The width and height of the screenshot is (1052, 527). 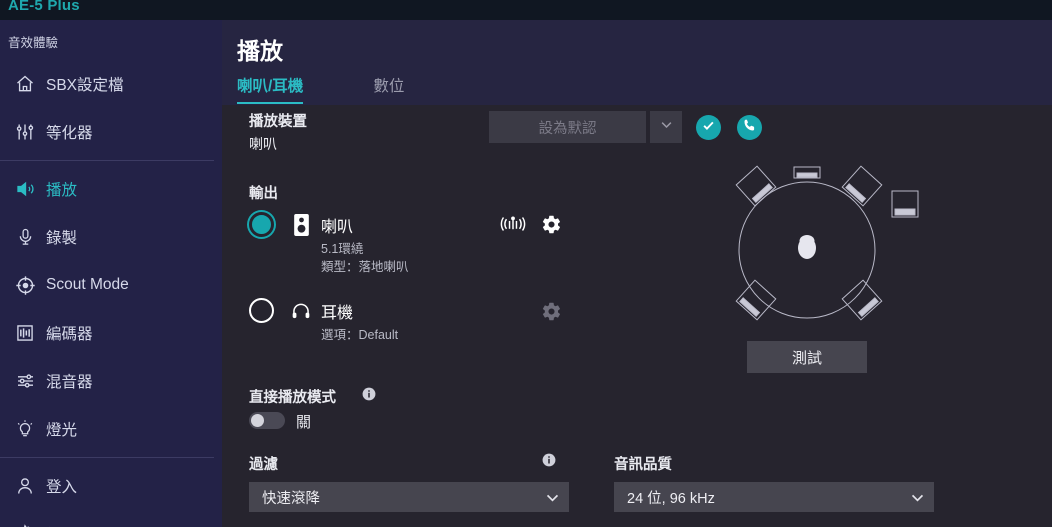 I want to click on speaker-device-config: 5.1環繞, so click(x=342, y=249).